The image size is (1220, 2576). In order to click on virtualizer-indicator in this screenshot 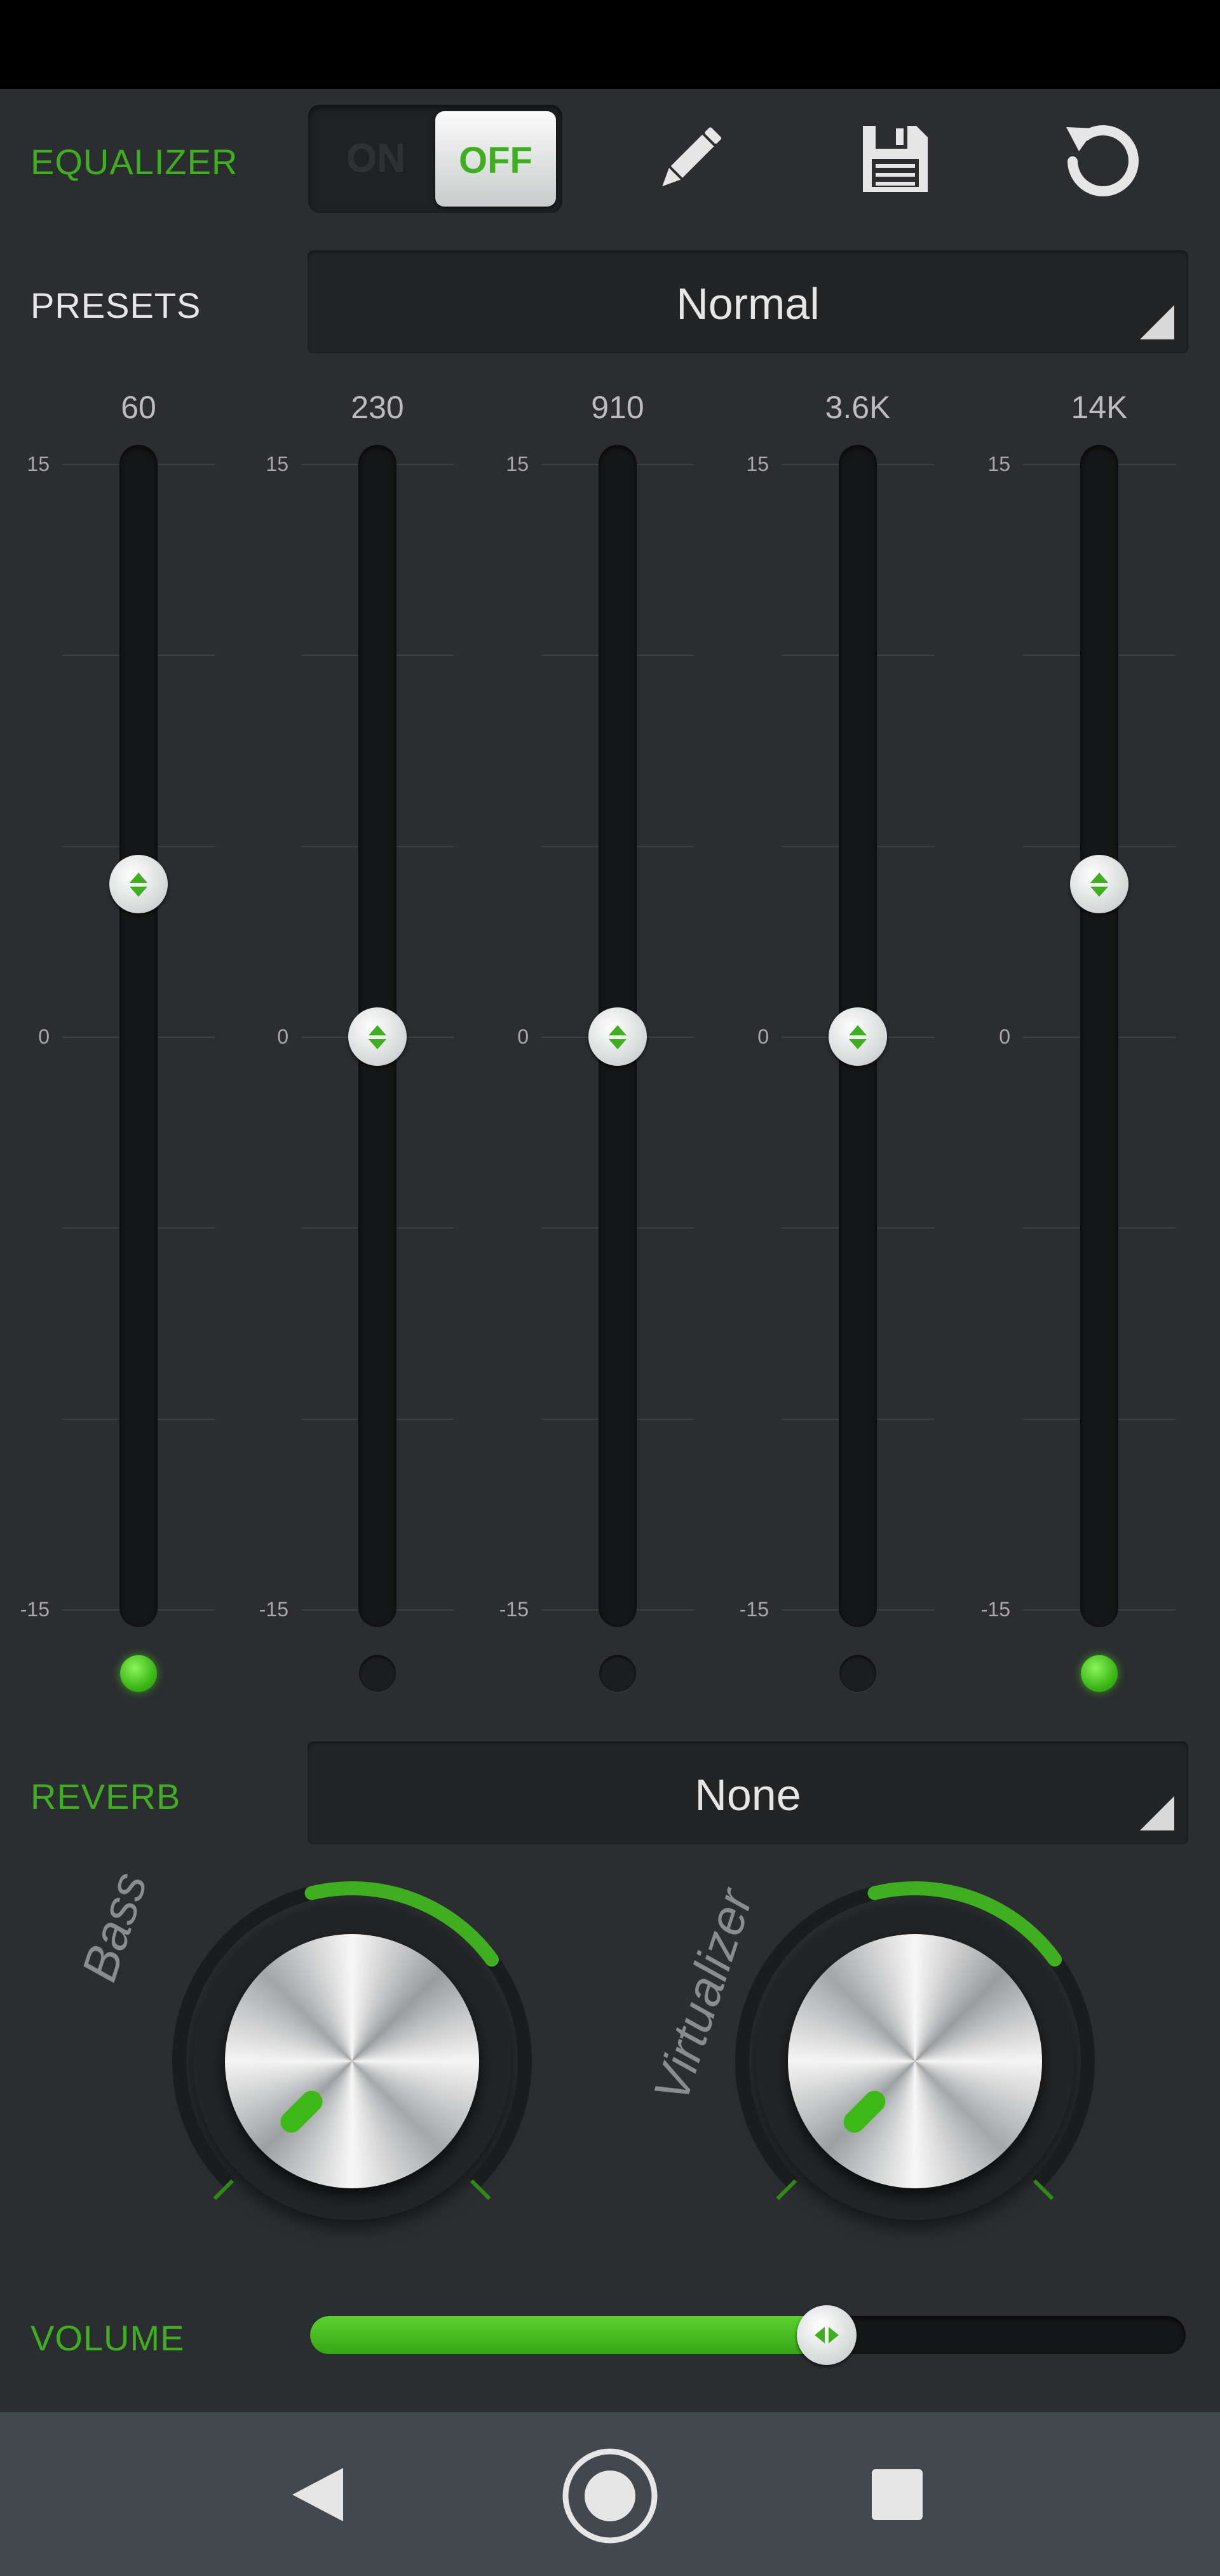, I will do `click(864, 2111)`.